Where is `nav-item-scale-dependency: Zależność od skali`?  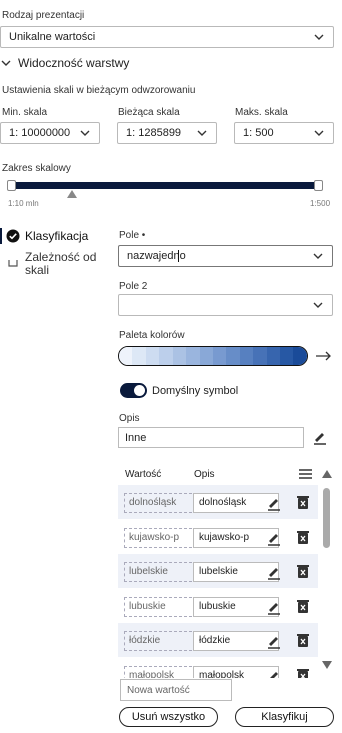
nav-item-scale-dependency: Zależność od skali is located at coordinates (54, 264).